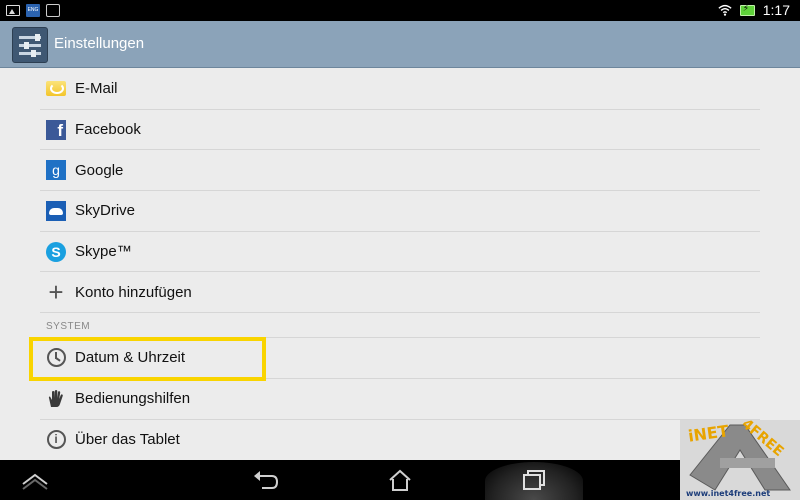 This screenshot has width=800, height=500. Describe the element at coordinates (728, 493) in the screenshot. I see `watermark-url: www.inet4free.net` at that location.